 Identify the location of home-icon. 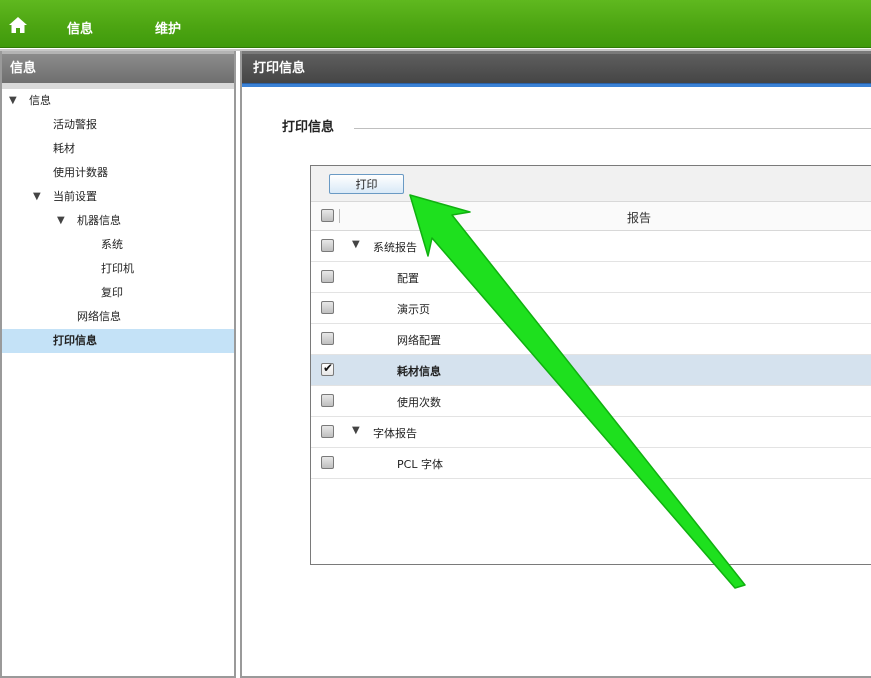
(18, 25).